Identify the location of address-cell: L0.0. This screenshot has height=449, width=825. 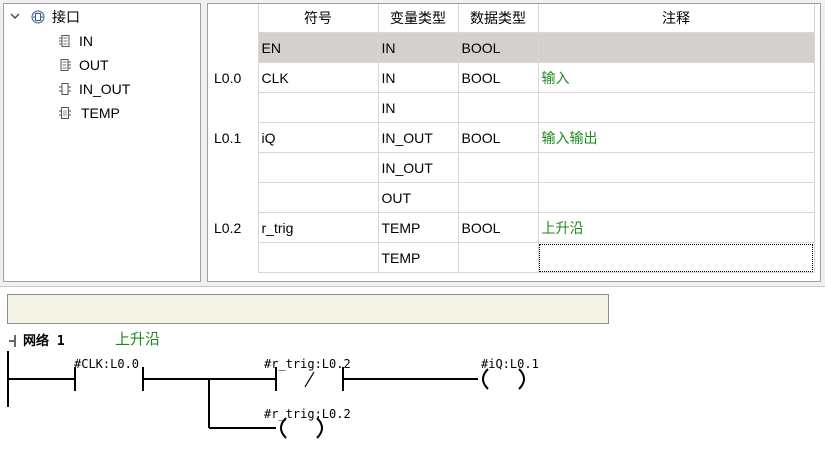
(228, 77).